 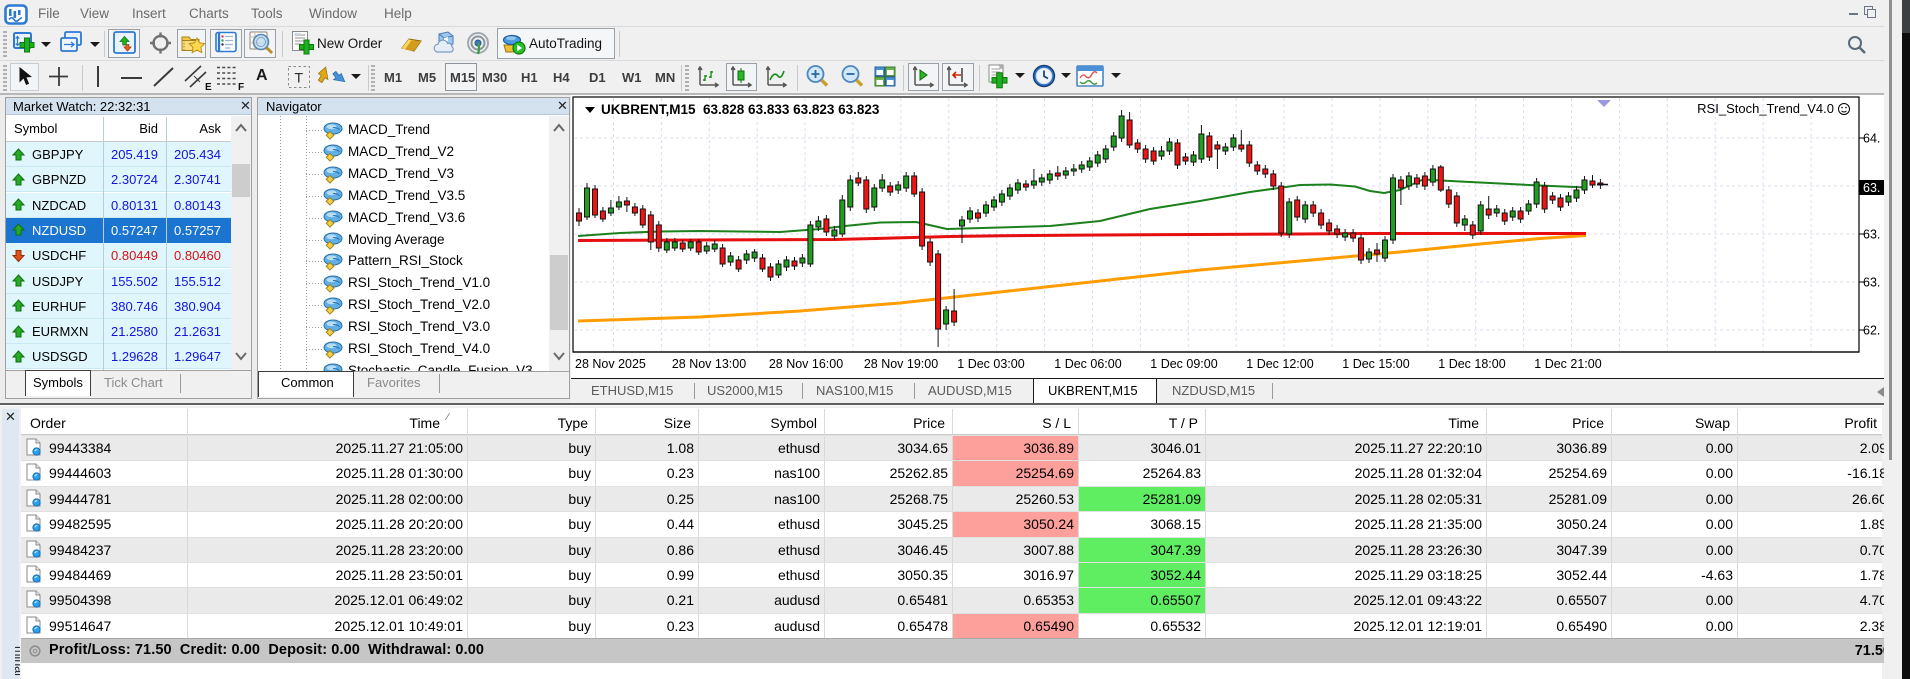 What do you see at coordinates (1765, 108) in the screenshot?
I see `svg-text: RSI_Stoch_Trend_V4.0` at bounding box center [1765, 108].